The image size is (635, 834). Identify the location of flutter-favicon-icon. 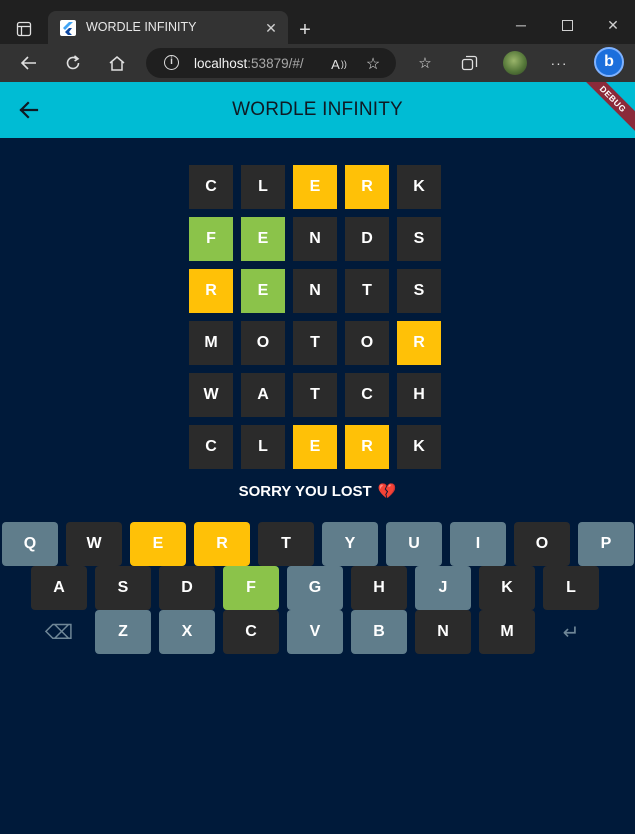
(68, 28).